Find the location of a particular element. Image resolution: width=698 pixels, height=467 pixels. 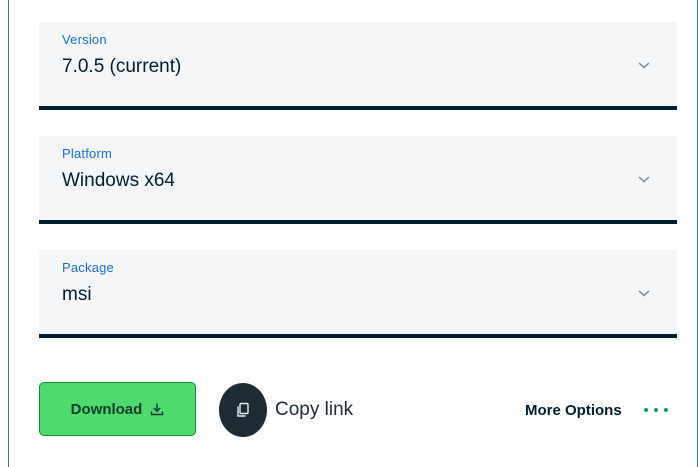

download-label: Download is located at coordinates (106, 409).